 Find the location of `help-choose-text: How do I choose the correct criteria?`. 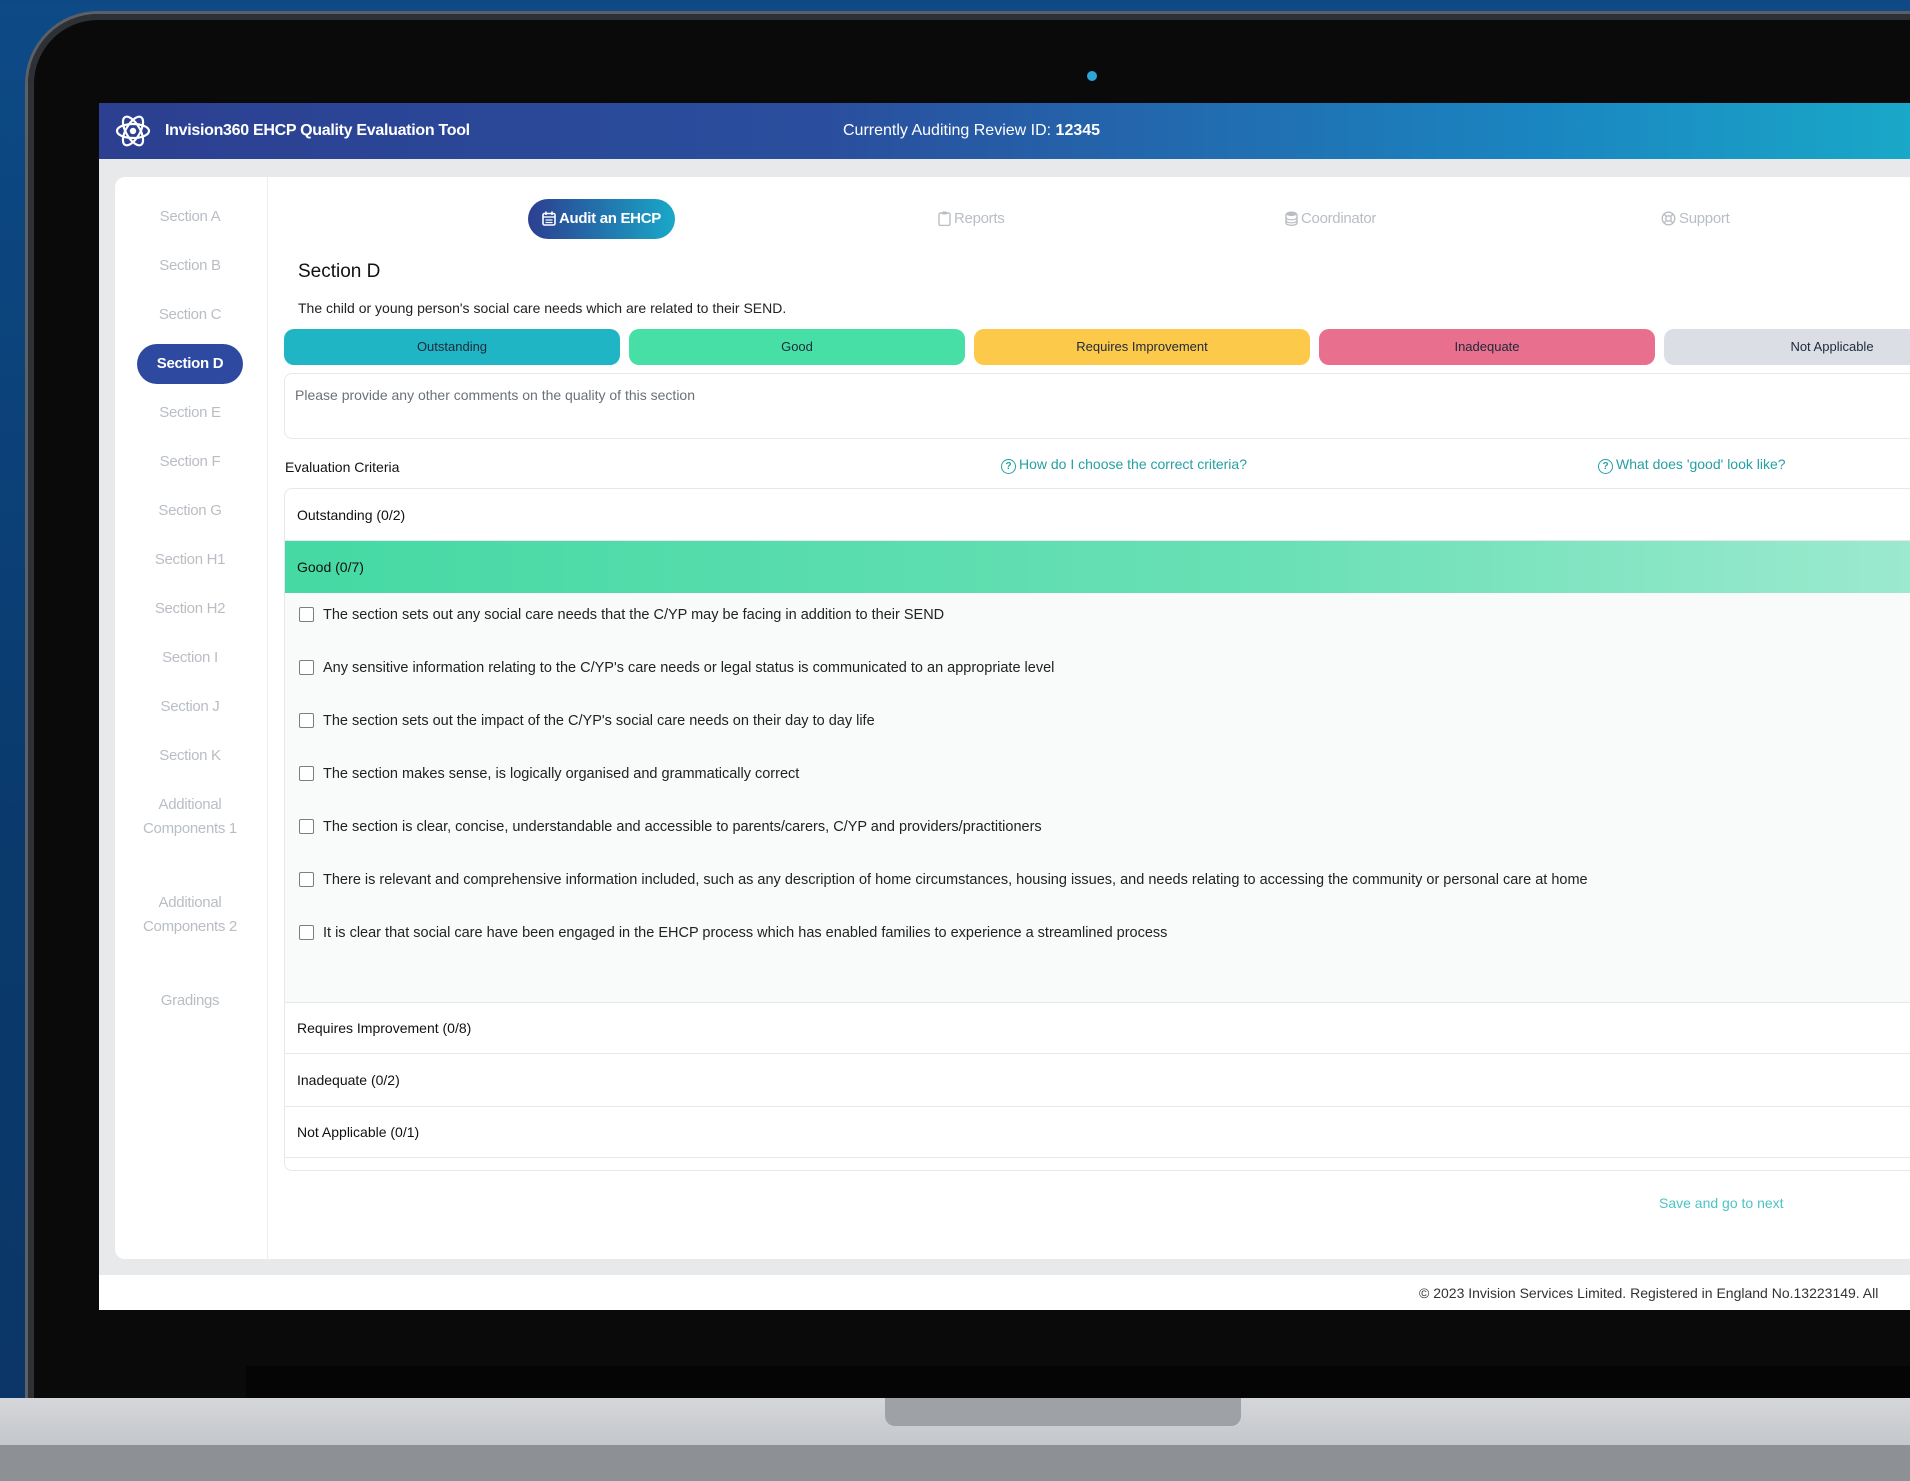

help-choose-text: How do I choose the correct criteria? is located at coordinates (1133, 464).